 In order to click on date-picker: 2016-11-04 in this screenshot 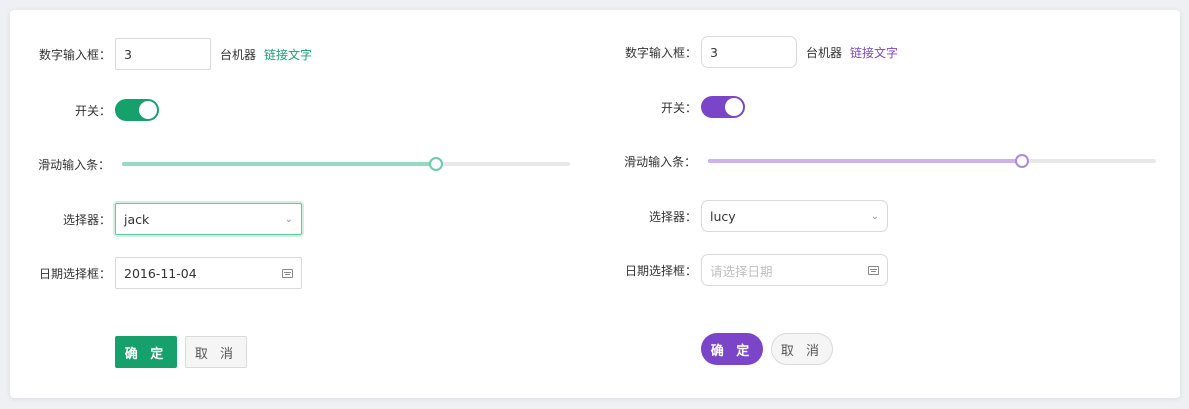, I will do `click(208, 273)`.